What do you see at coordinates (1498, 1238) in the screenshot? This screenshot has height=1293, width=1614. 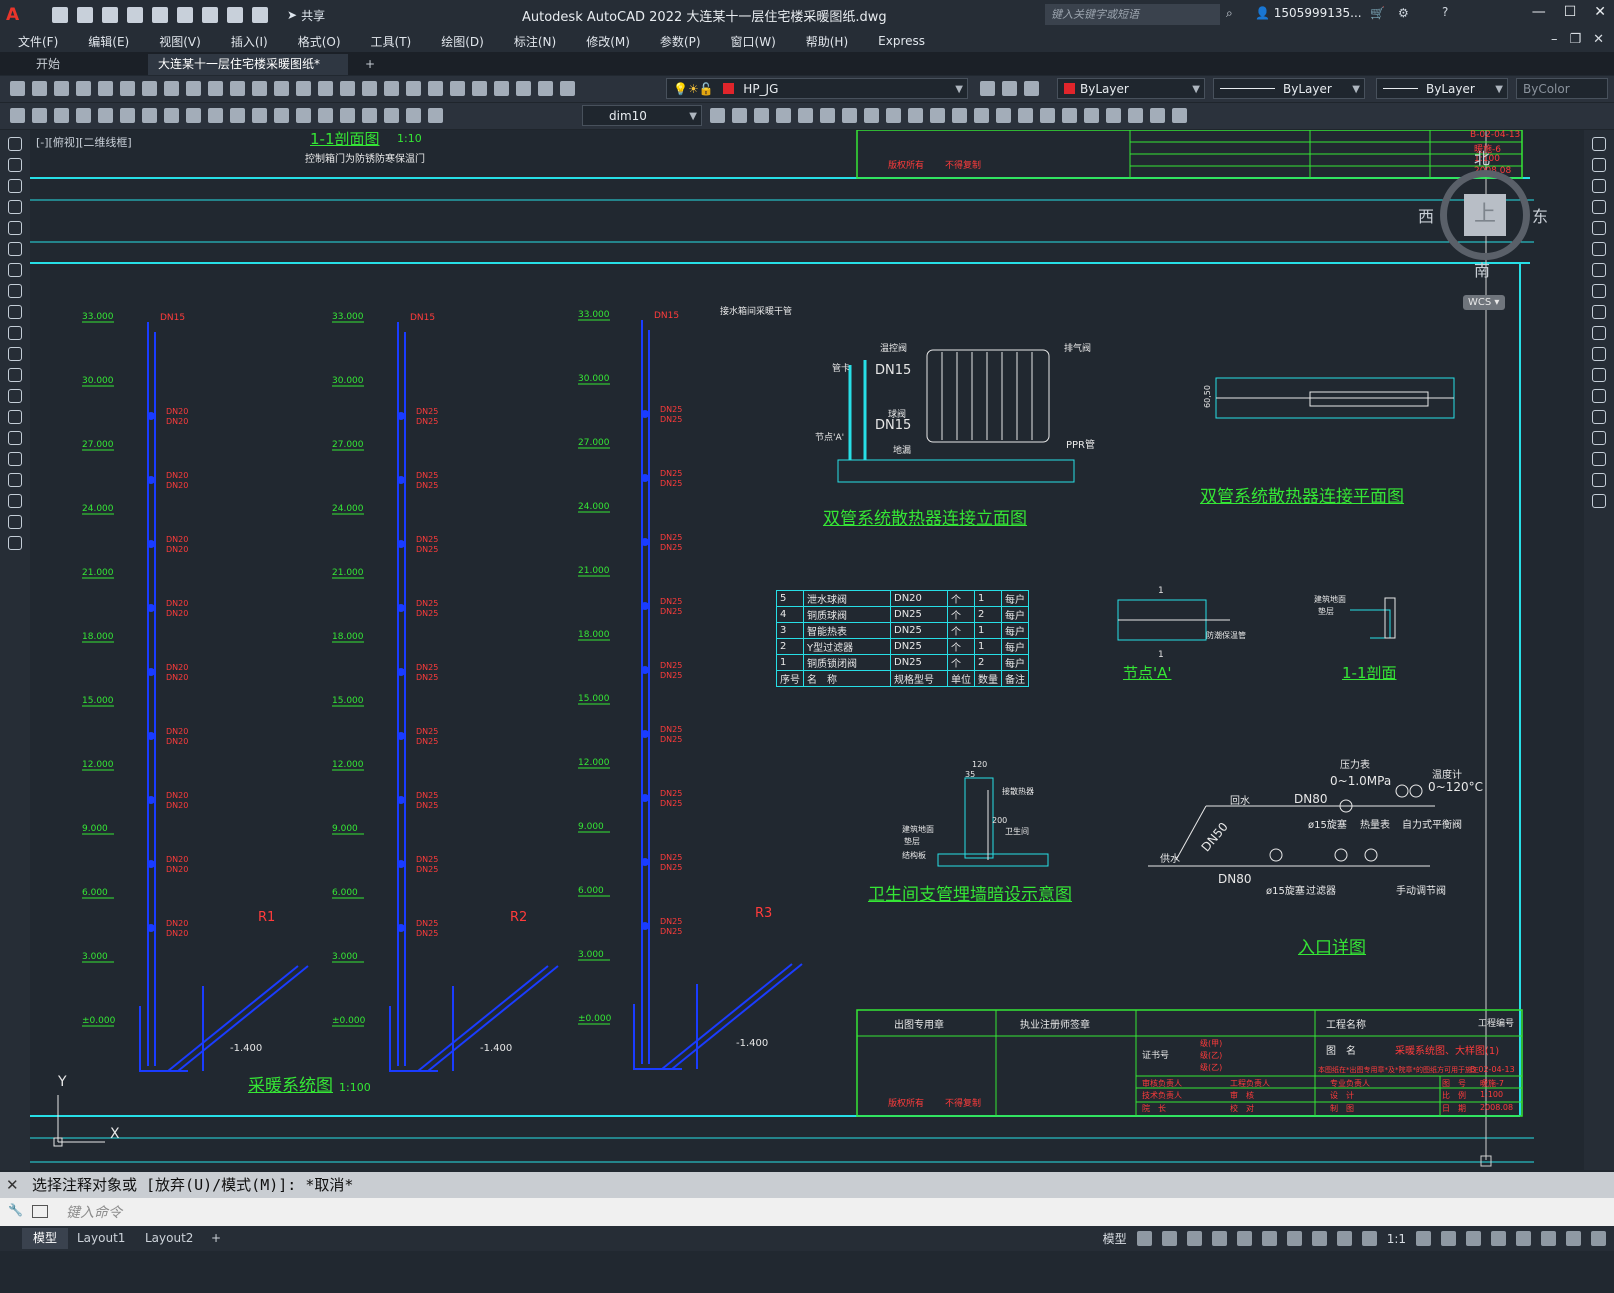 I see `quick-properties-icon` at bounding box center [1498, 1238].